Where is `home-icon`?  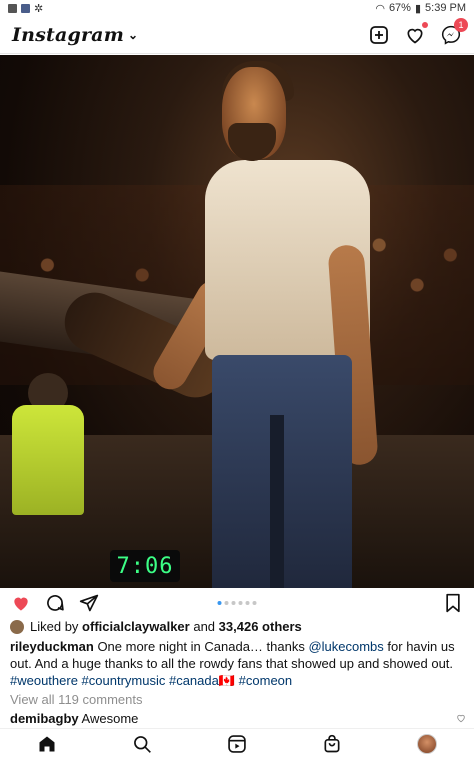
home-icon is located at coordinates (47, 743).